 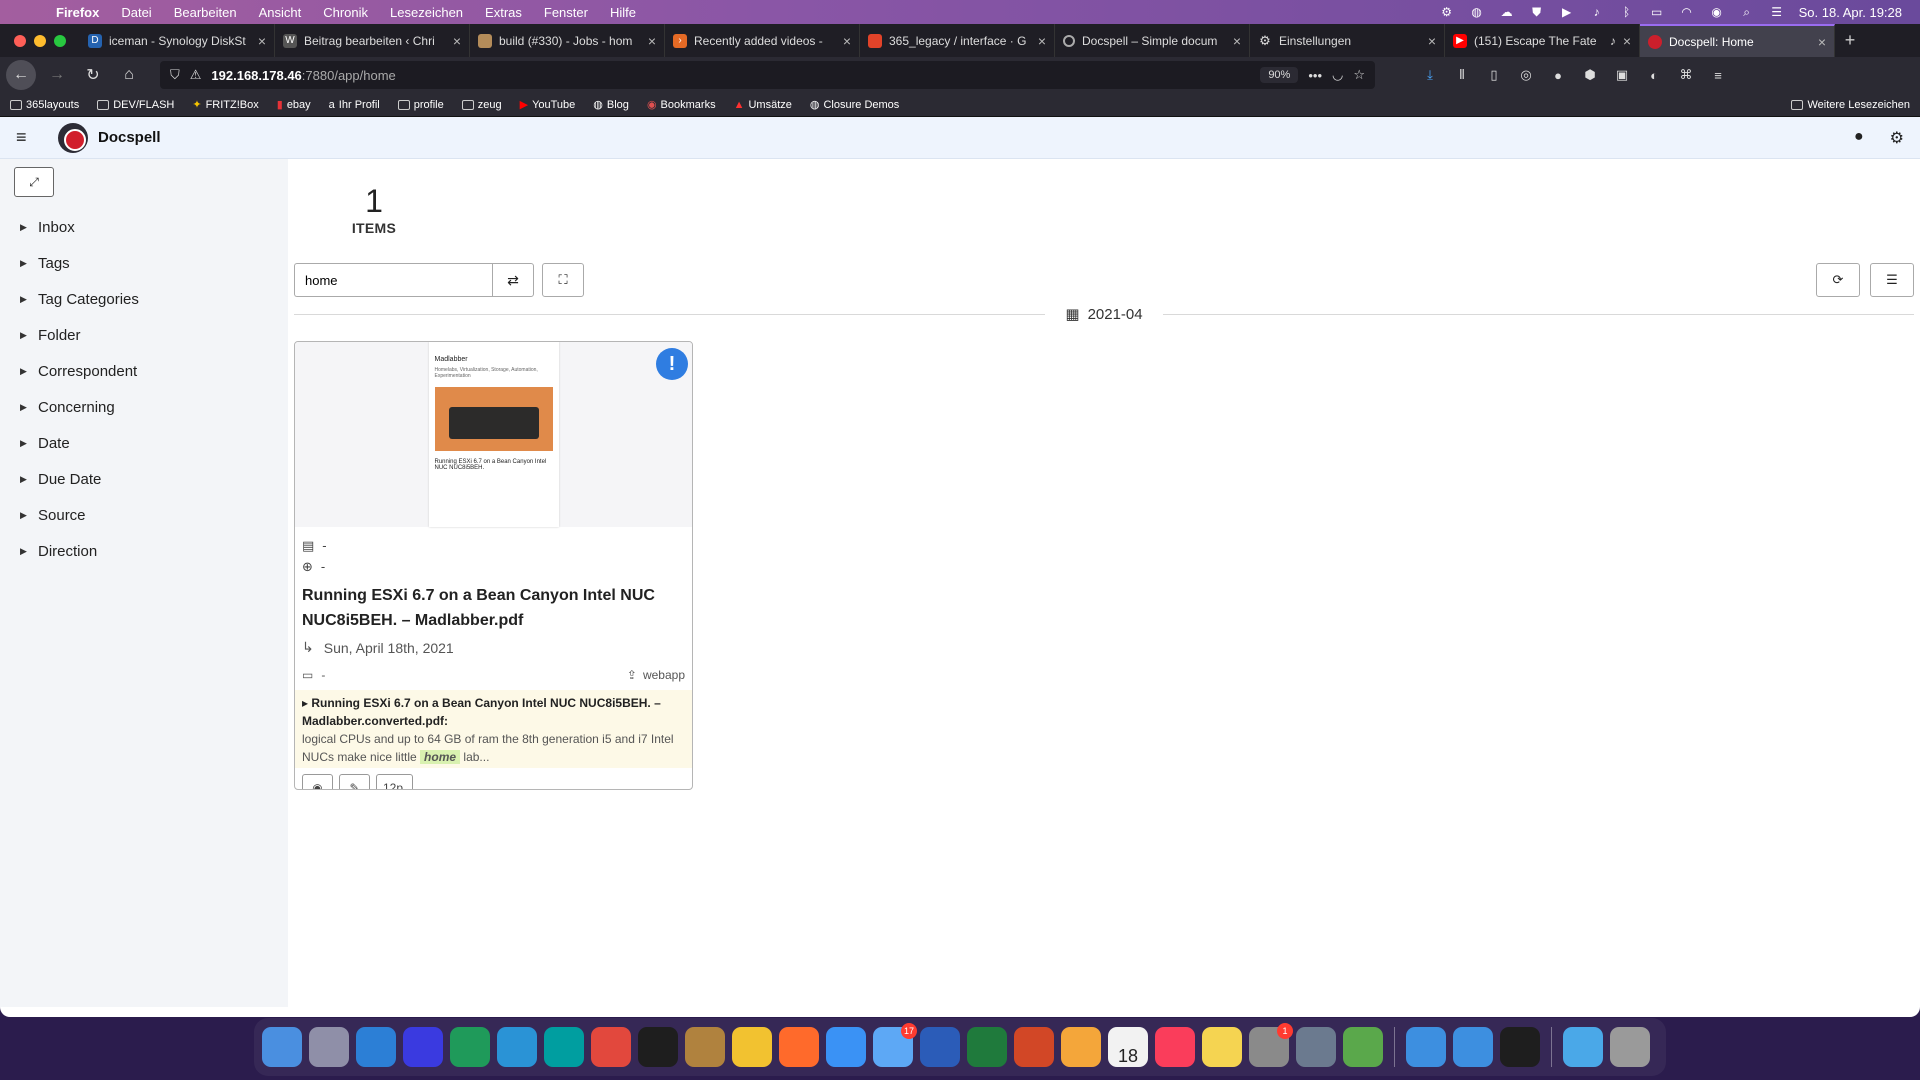 I want to click on menu-ansicht: Ansicht, so click(x=280, y=12).